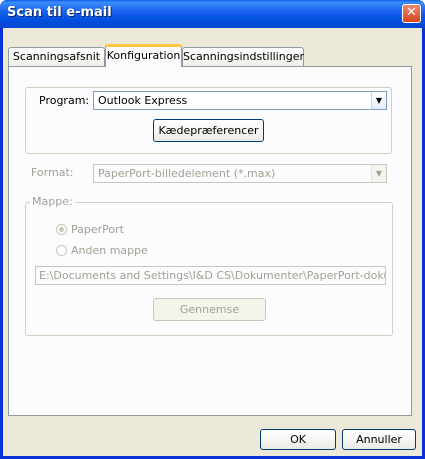 The image size is (425, 459). What do you see at coordinates (212, 14) in the screenshot?
I see `title-bar: Scan til e-mail ✕` at bounding box center [212, 14].